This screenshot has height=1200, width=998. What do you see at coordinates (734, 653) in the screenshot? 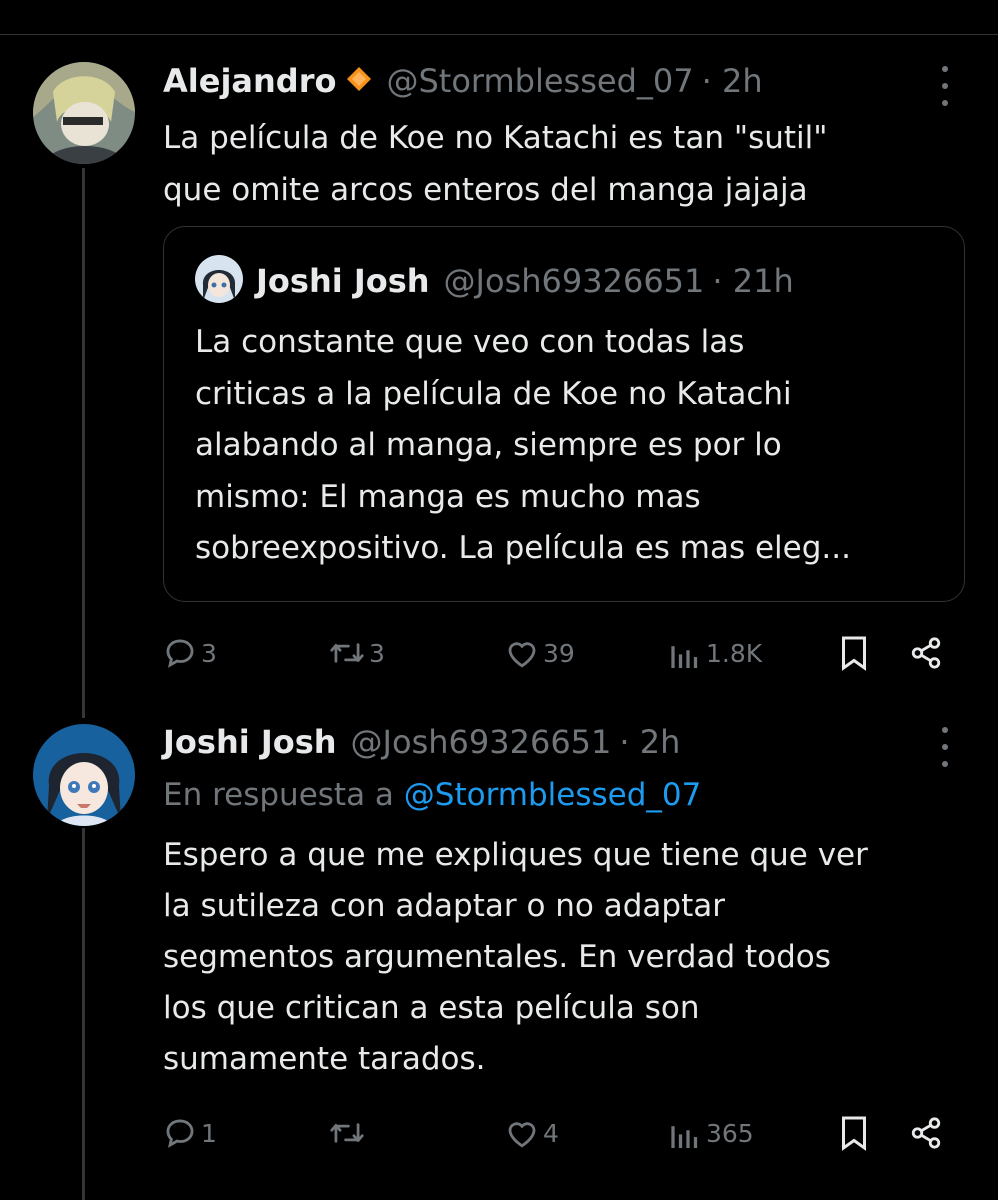
I see `views-count: 1.8K` at bounding box center [734, 653].